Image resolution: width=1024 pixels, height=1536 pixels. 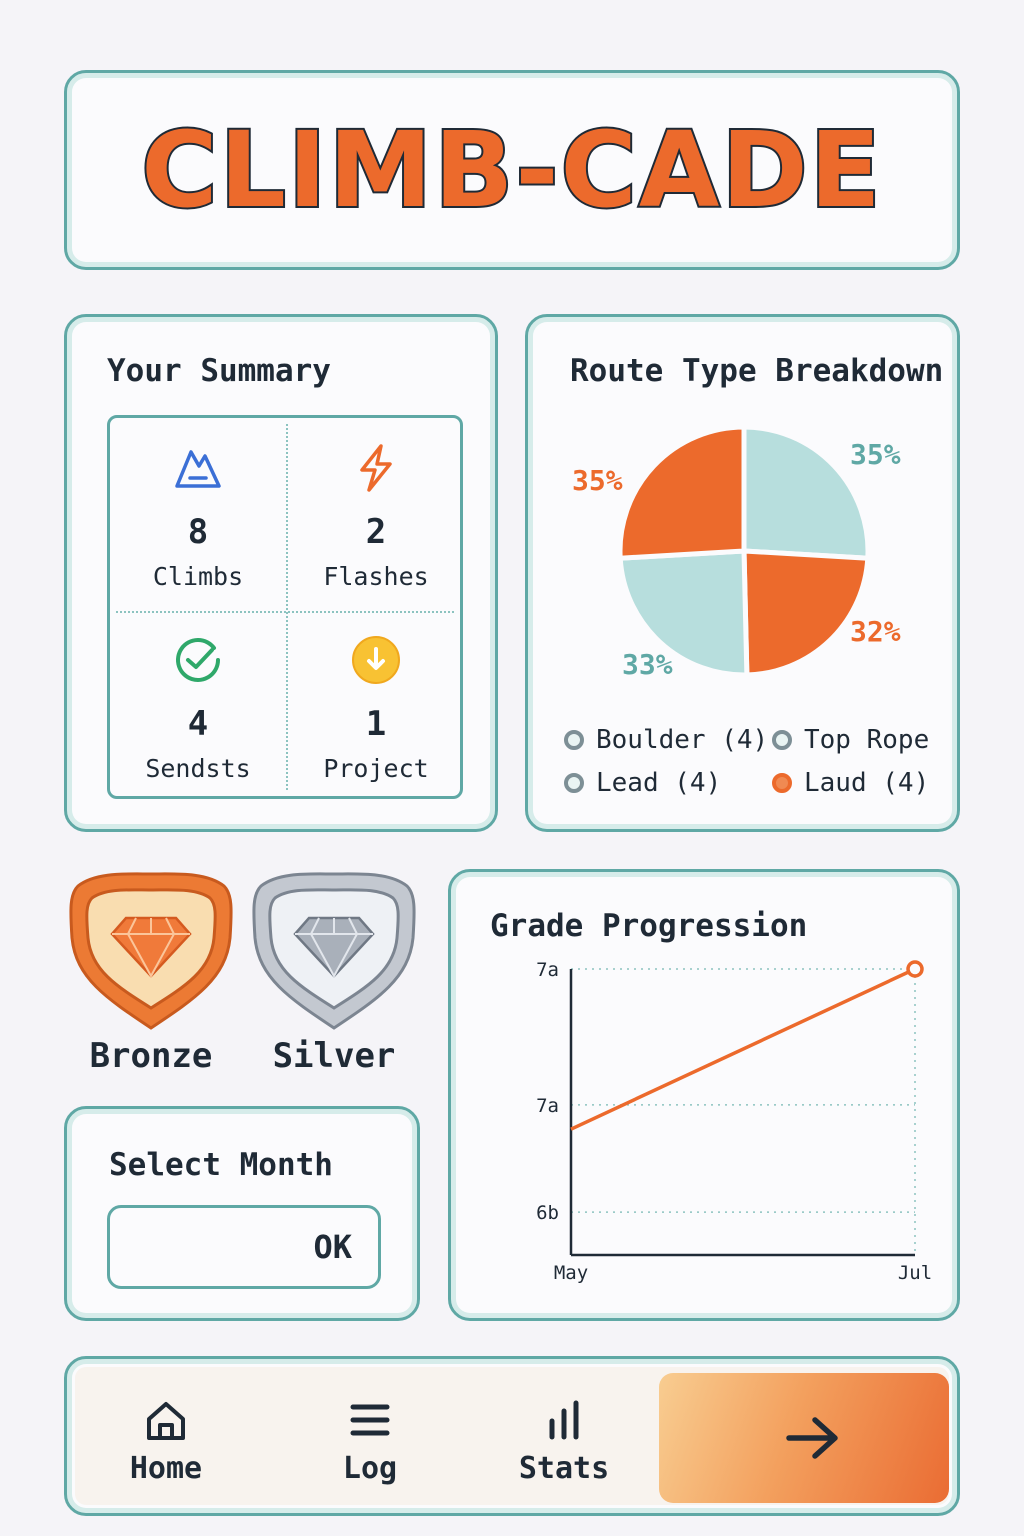 I want to click on legend-label: Top Rope, so click(x=867, y=740).